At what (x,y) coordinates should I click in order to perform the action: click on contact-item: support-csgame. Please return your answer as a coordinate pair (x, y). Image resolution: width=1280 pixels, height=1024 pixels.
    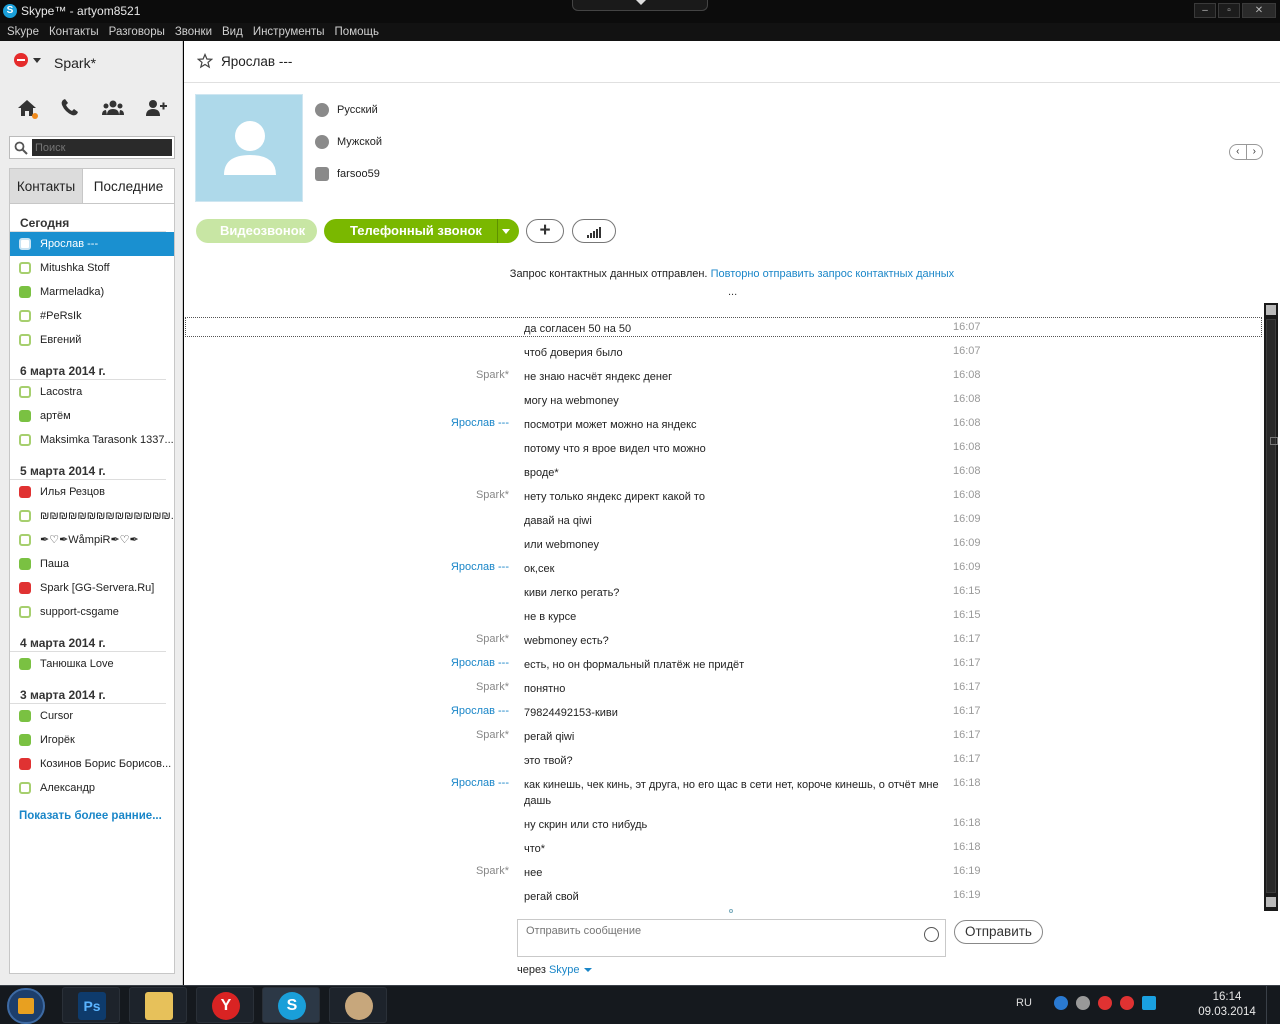
    Looking at the image, I should click on (92, 612).